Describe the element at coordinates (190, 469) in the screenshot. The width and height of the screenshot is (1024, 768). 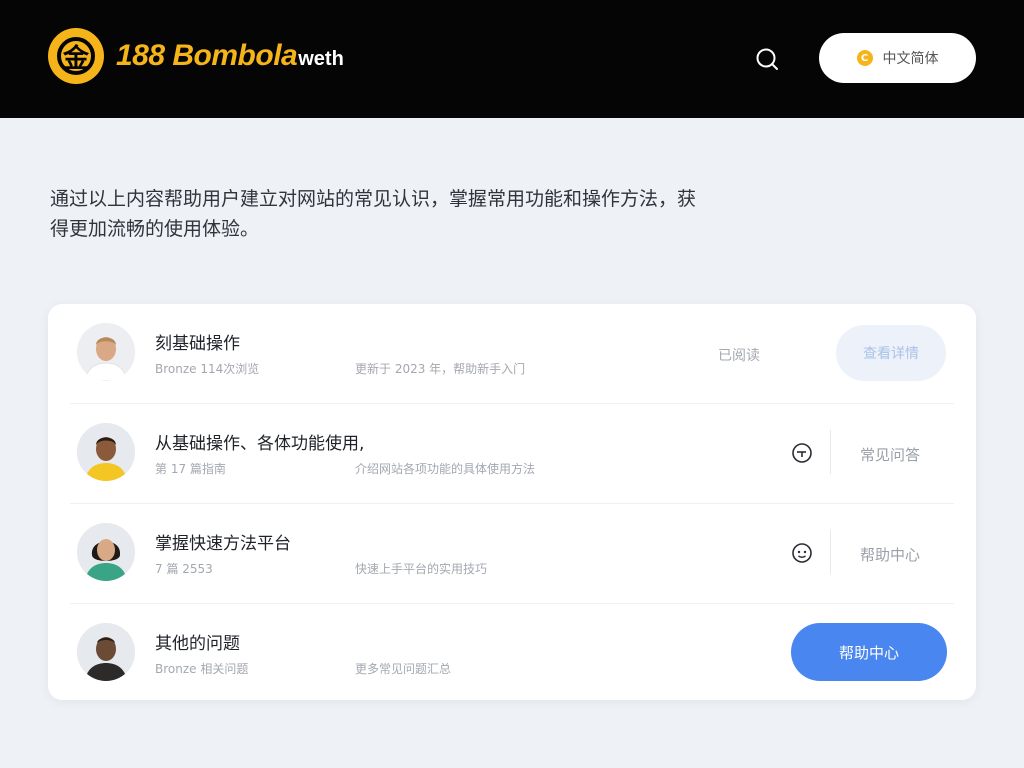
I see `list-item-meta: 第 17 篇指南` at that location.